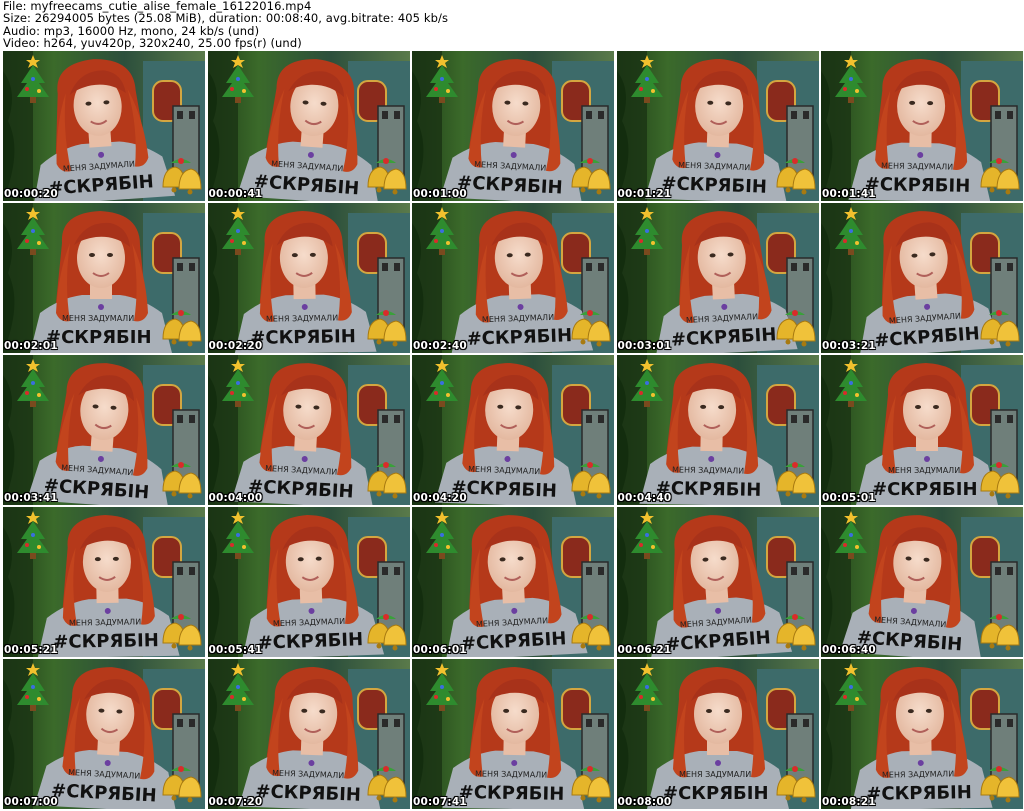 The image size is (1024, 811). What do you see at coordinates (644, 194) in the screenshot?
I see `timestamp-label: 00:01:21` at bounding box center [644, 194].